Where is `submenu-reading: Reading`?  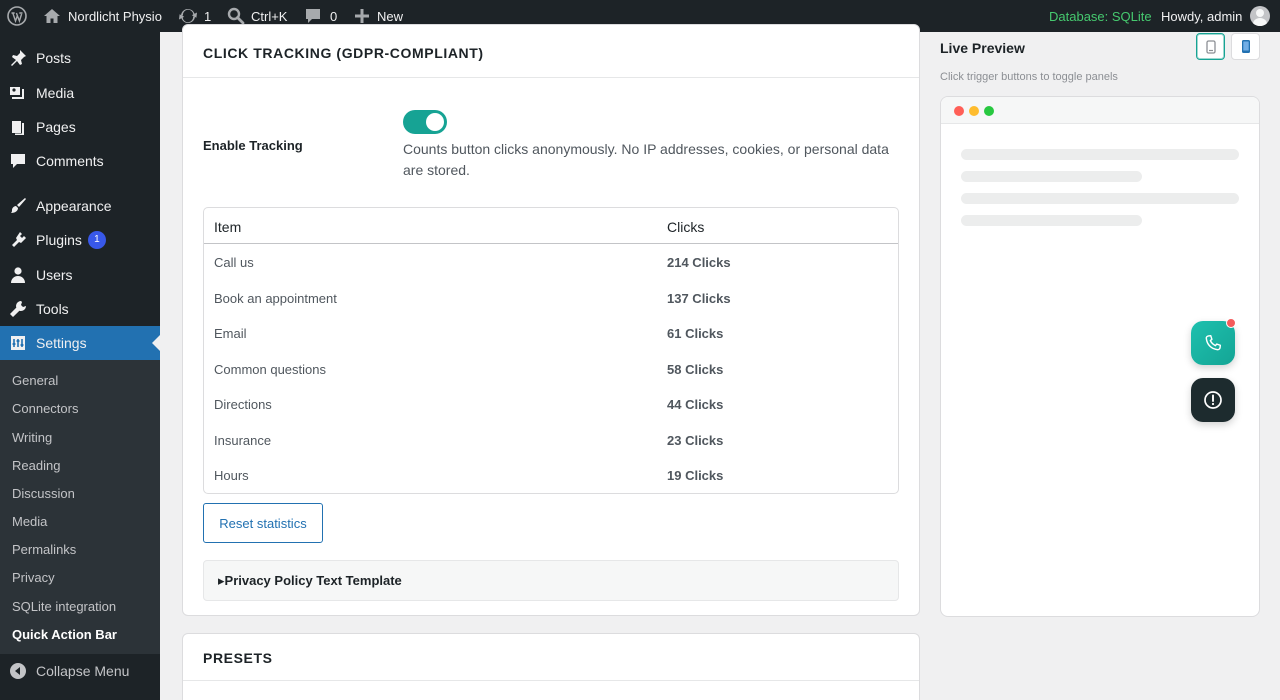
submenu-reading: Reading is located at coordinates (36, 465).